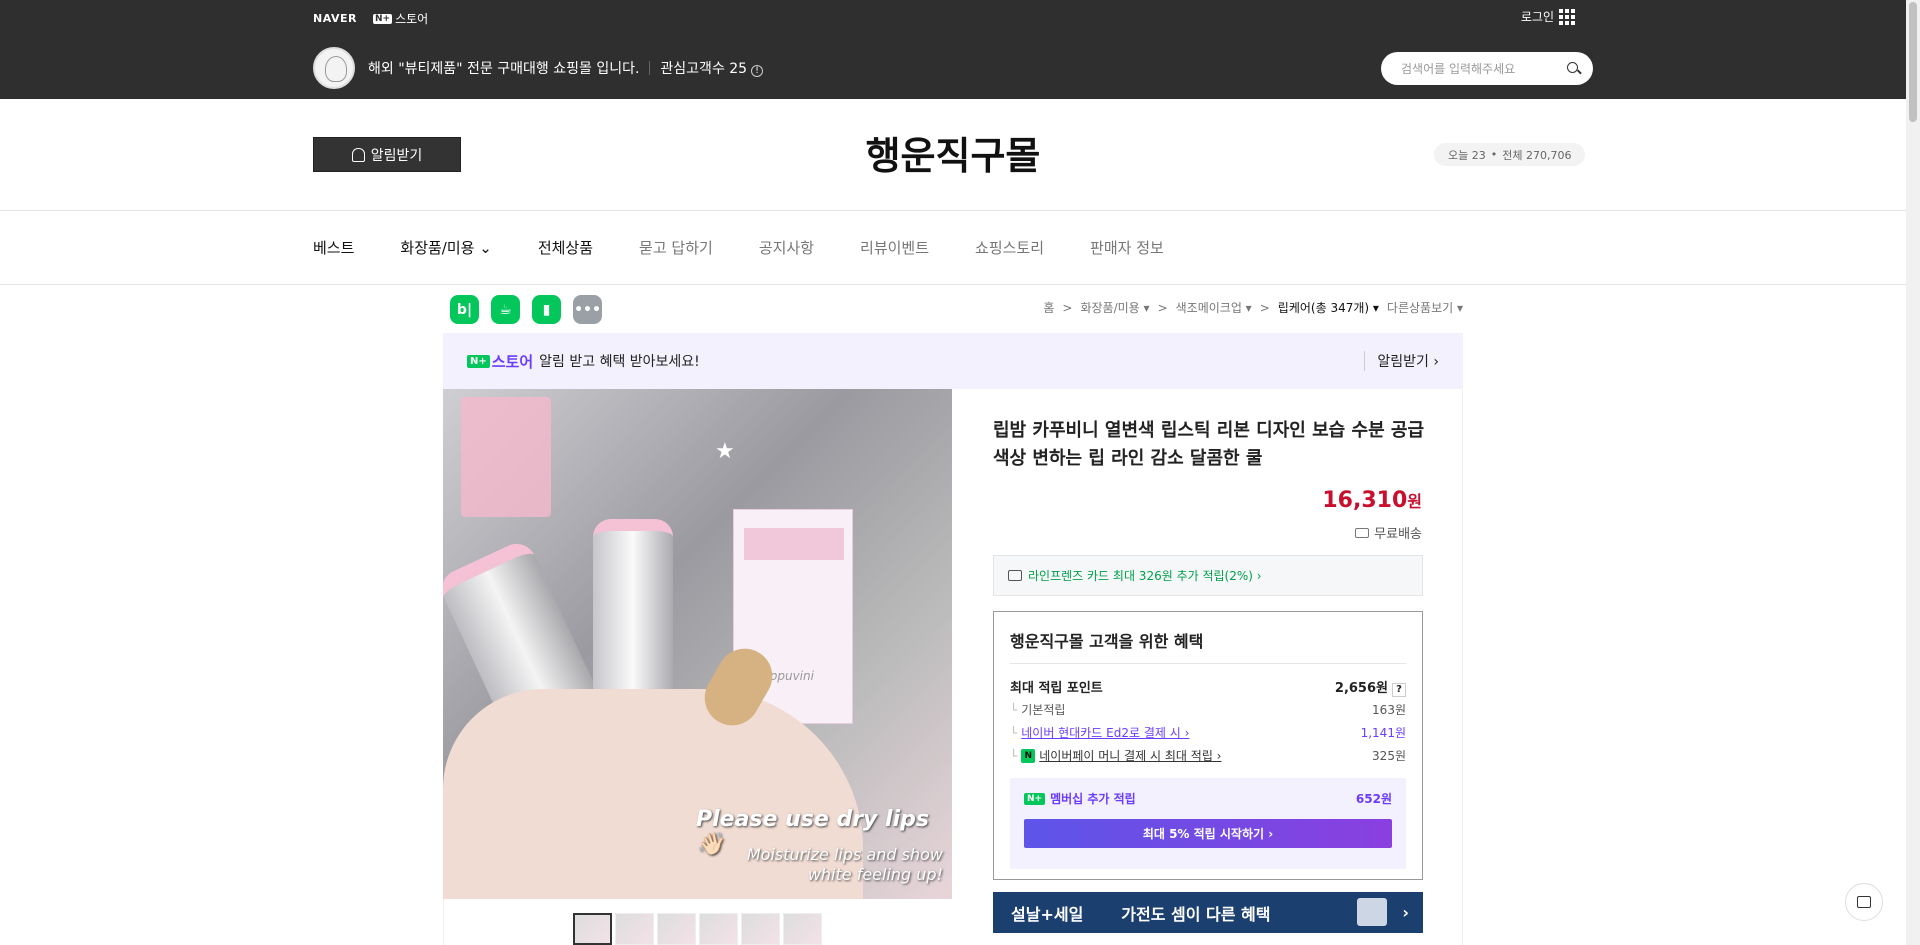  I want to click on breadcrumb-cat3: 립케어(총 347개) ▾, so click(1328, 307).